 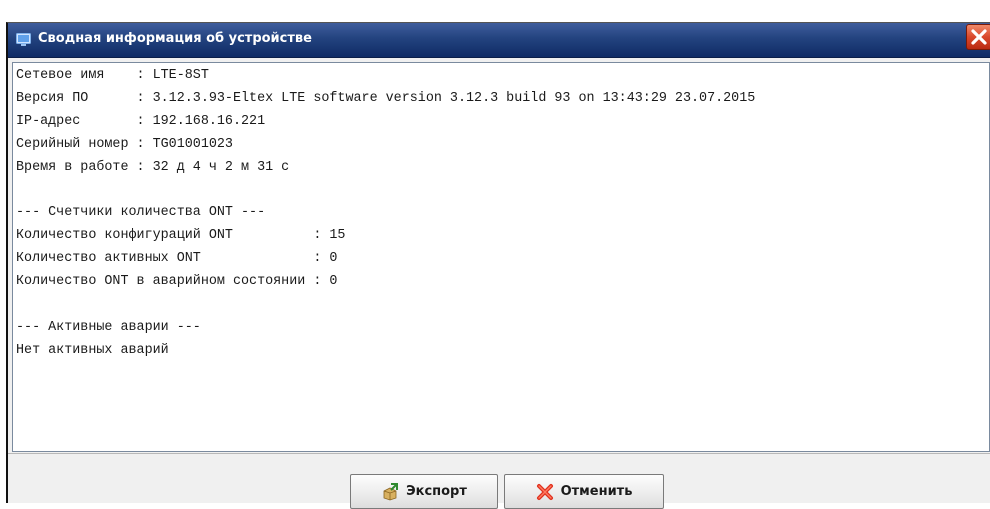 What do you see at coordinates (596, 491) in the screenshot?
I see `cancel-label: Отменить` at bounding box center [596, 491].